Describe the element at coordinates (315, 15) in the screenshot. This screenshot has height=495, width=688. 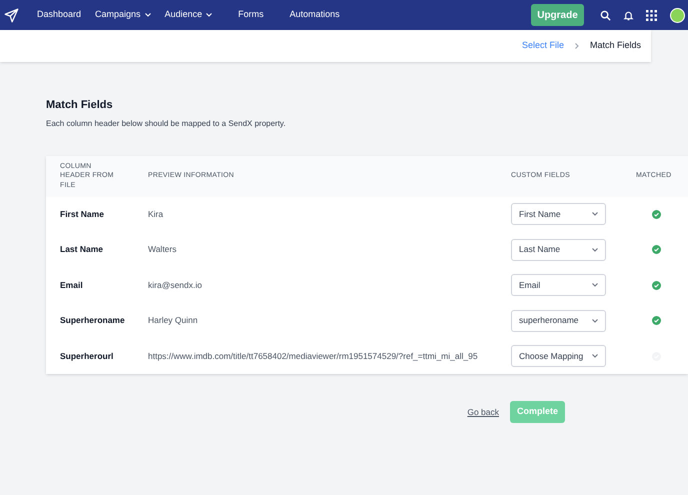
I see `nav-link: Automations` at that location.